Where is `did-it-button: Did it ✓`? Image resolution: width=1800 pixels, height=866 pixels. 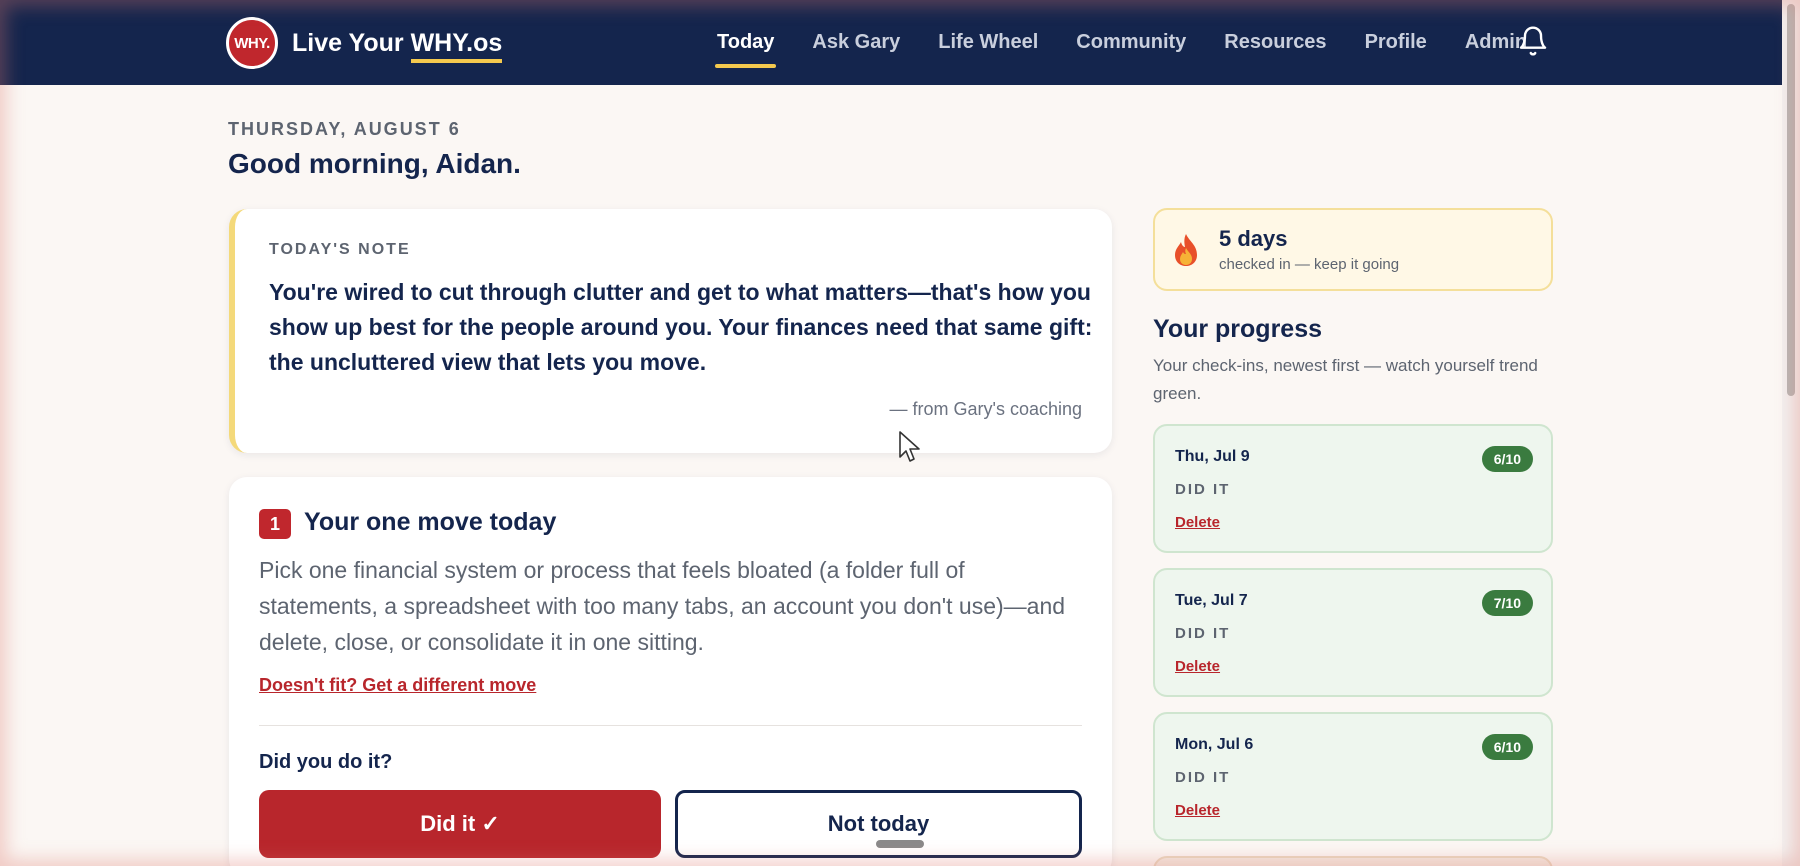 did-it-button: Did it ✓ is located at coordinates (460, 824).